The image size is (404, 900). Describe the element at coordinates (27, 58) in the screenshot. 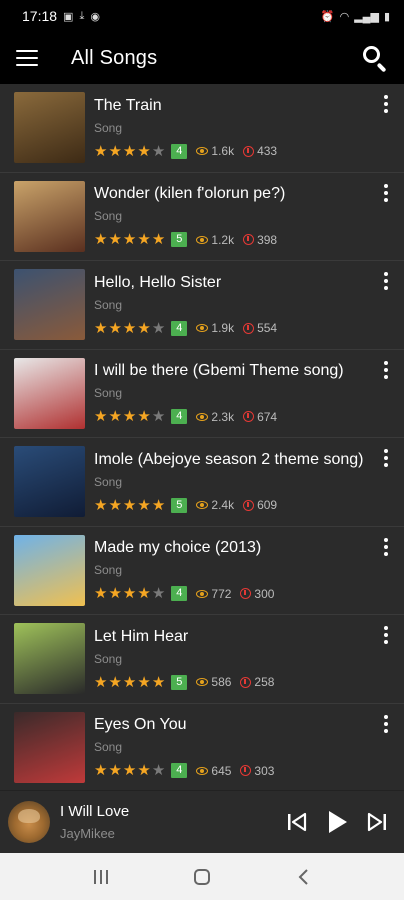

I see `hamburger-menu-icon` at that location.